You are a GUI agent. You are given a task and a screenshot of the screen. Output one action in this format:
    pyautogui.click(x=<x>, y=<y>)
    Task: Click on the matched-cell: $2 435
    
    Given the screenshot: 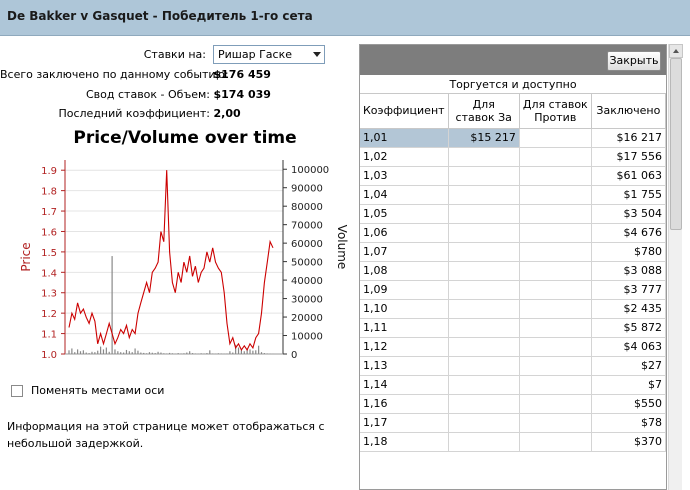 What is the action you would take?
    pyautogui.click(x=628, y=309)
    